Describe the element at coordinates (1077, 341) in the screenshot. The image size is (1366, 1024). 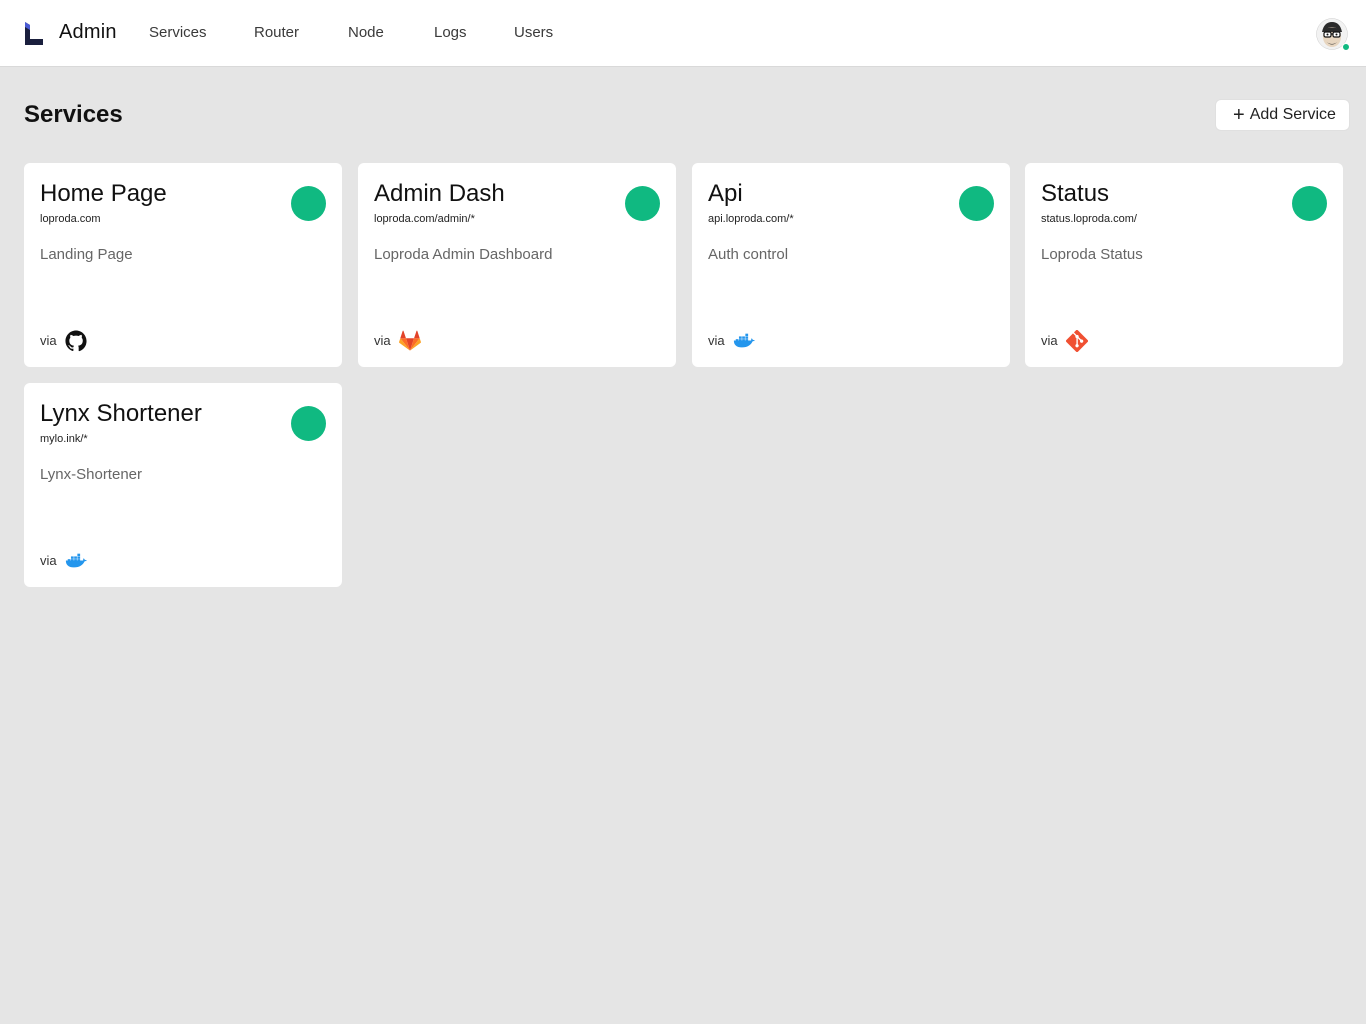
I see `git-icon` at that location.